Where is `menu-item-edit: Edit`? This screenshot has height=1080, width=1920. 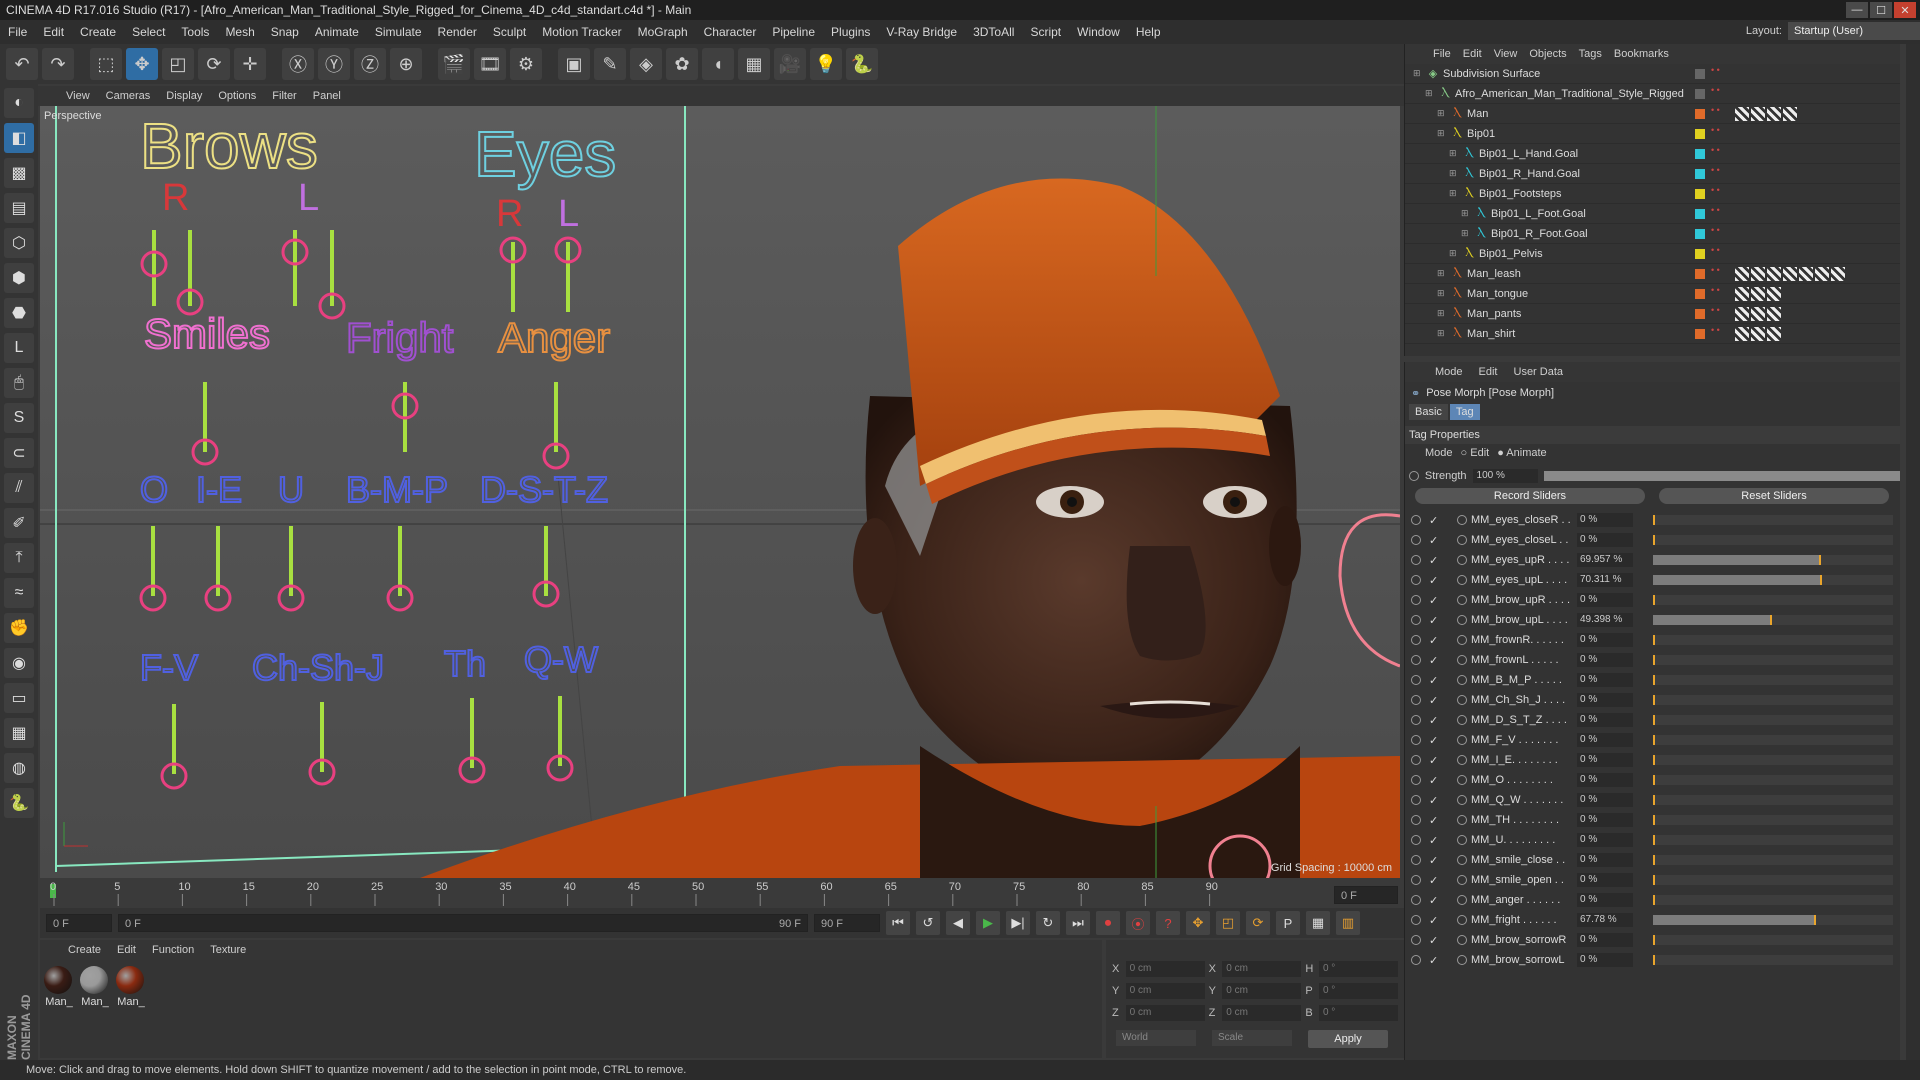
menu-item-edit: Edit is located at coordinates (53, 32).